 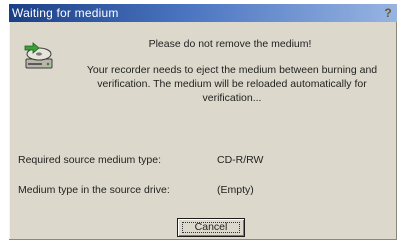 I want to click on required-medium-value: CD-R/RW, so click(x=240, y=160).